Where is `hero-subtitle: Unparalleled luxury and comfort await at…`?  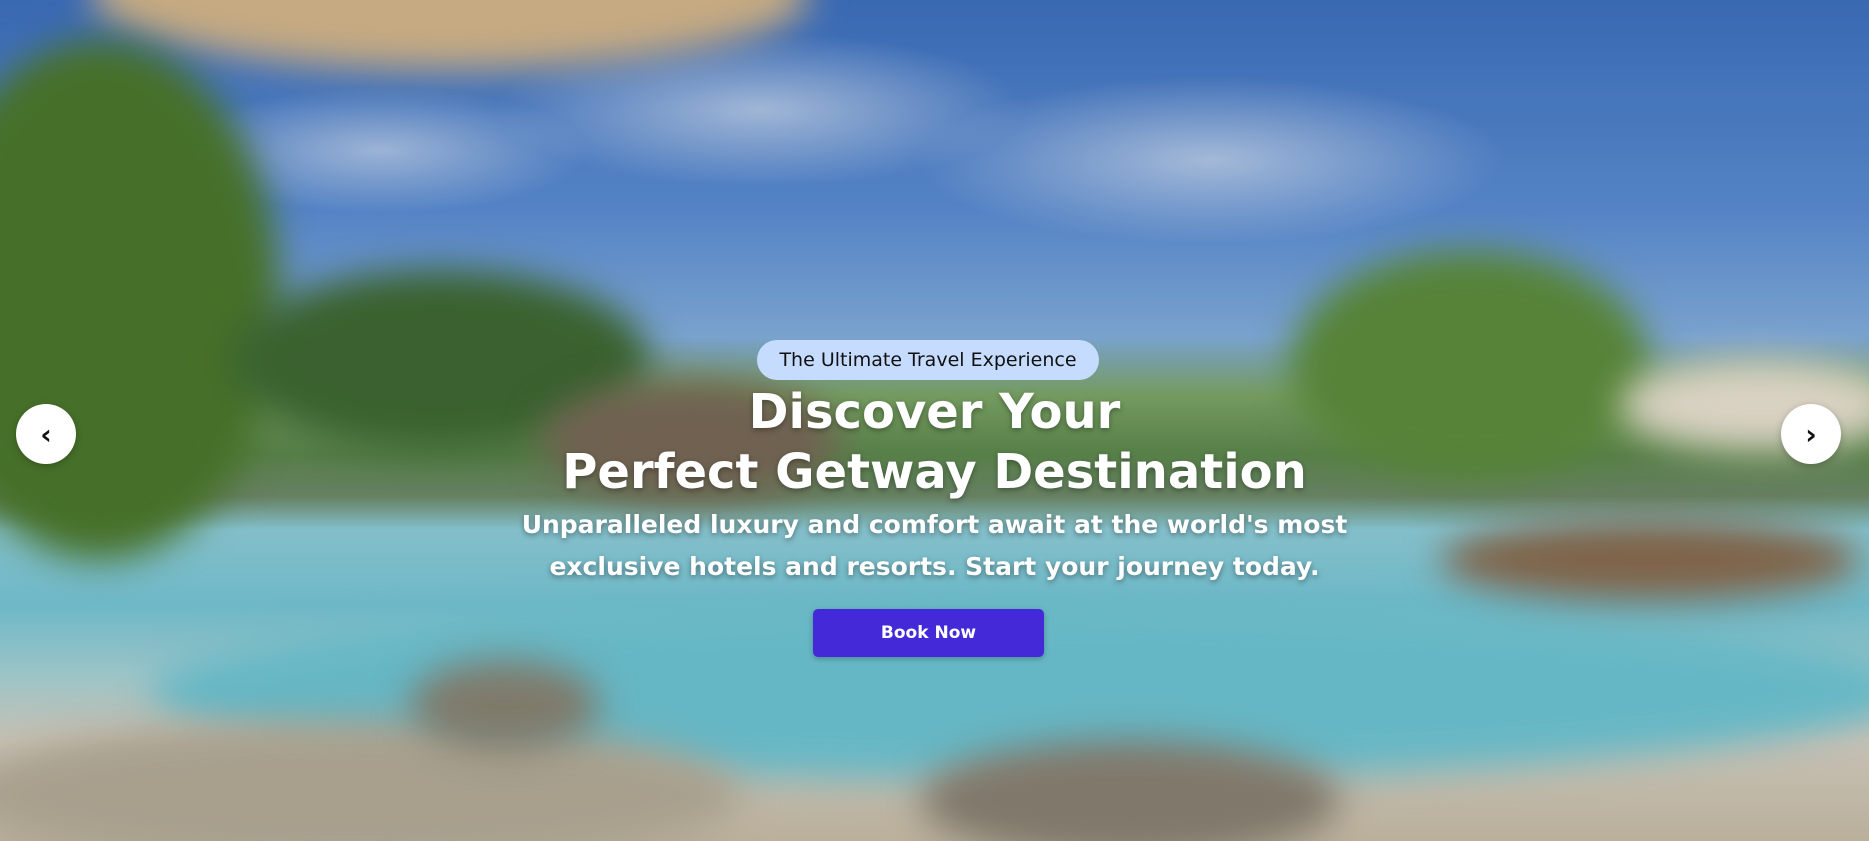 hero-subtitle: Unparalleled luxury and comfort await at… is located at coordinates (934, 545).